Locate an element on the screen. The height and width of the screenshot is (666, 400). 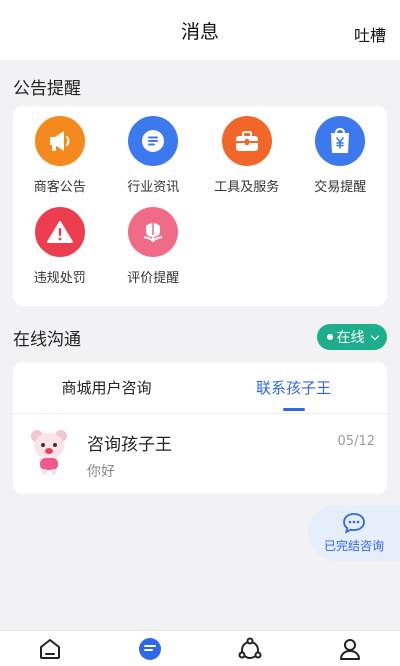
notice-item-label: 评价提醒 is located at coordinates (153, 278).